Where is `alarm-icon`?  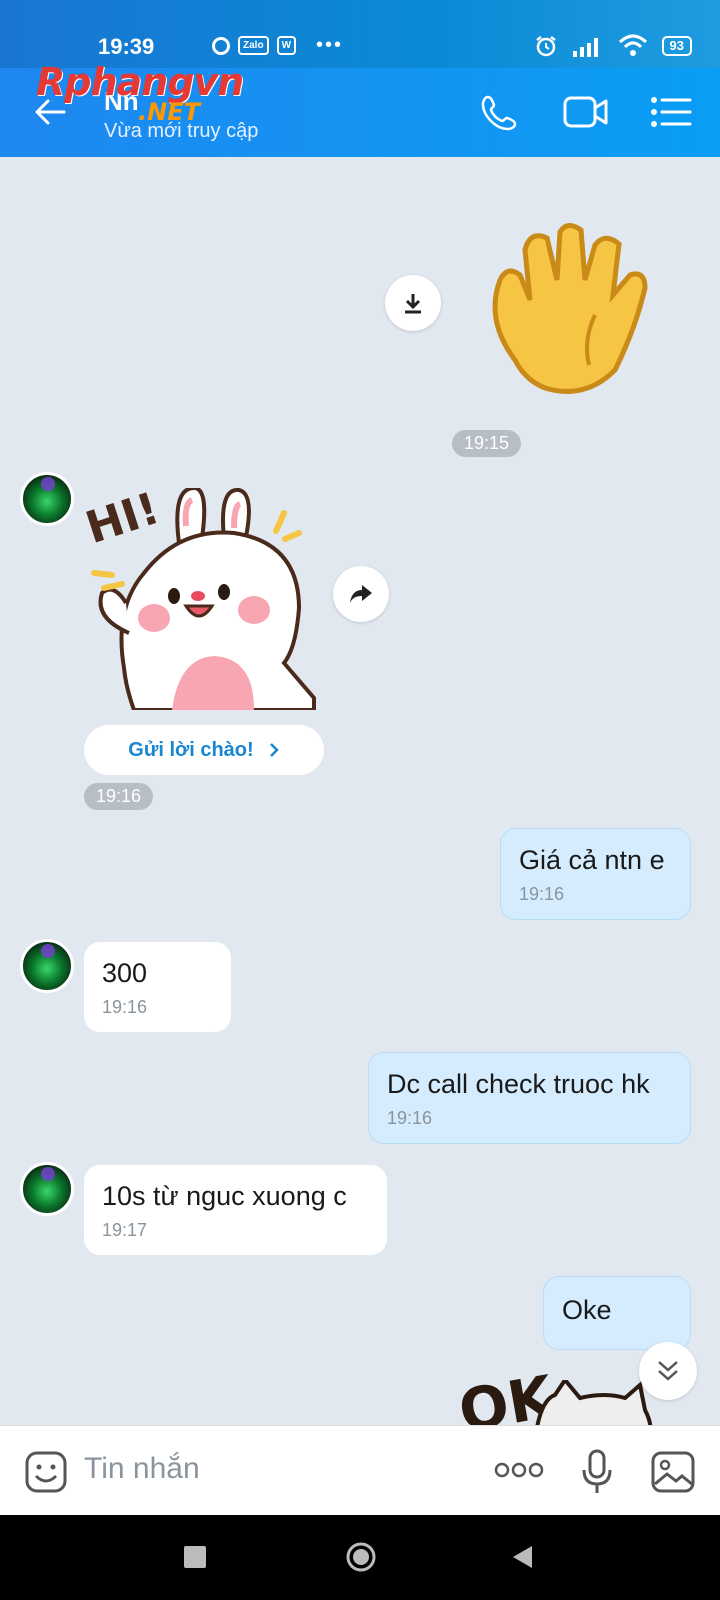 alarm-icon is located at coordinates (545, 46).